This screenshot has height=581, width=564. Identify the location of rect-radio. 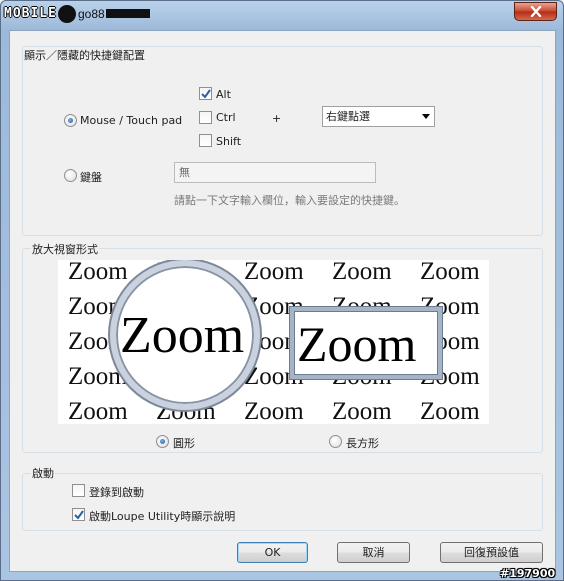
(335, 441).